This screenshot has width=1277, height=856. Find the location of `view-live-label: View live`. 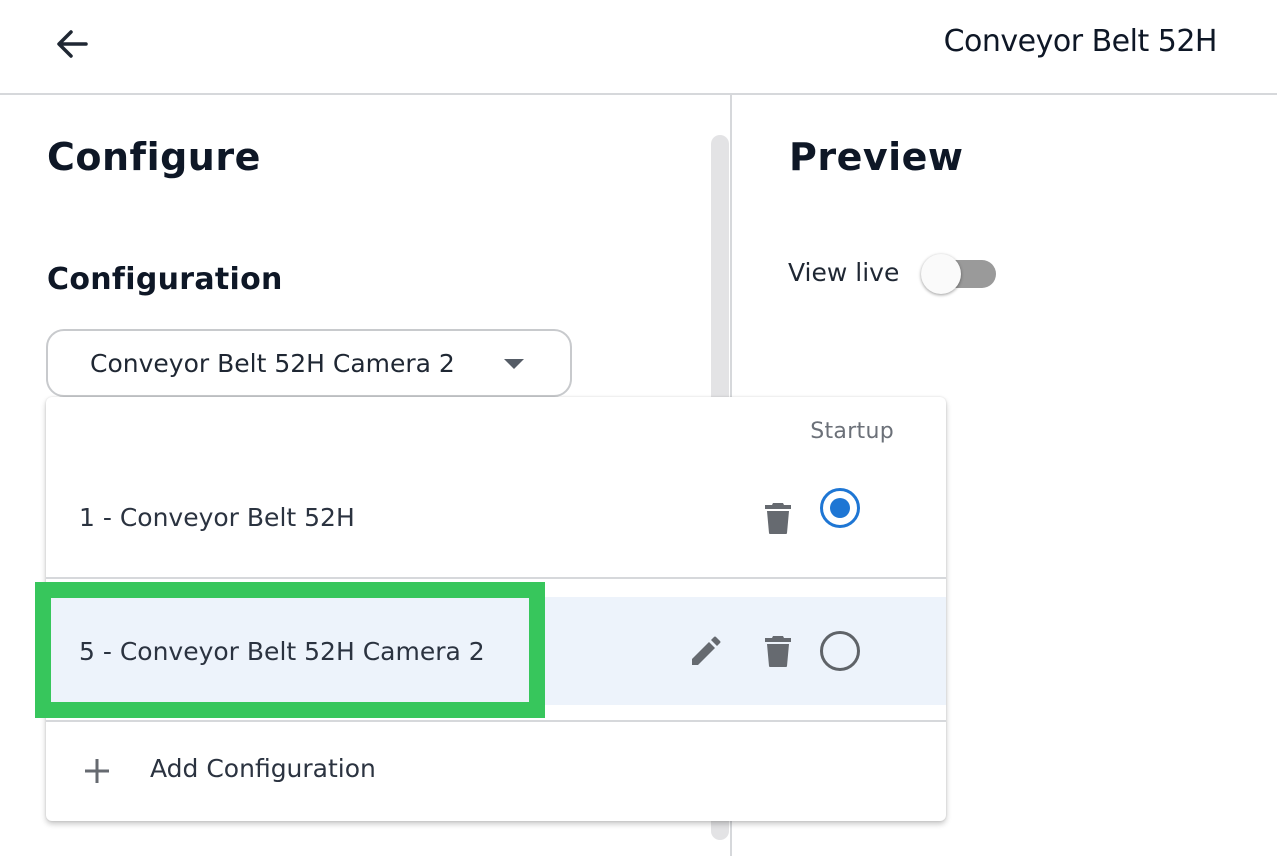

view-live-label: View live is located at coordinates (844, 272).